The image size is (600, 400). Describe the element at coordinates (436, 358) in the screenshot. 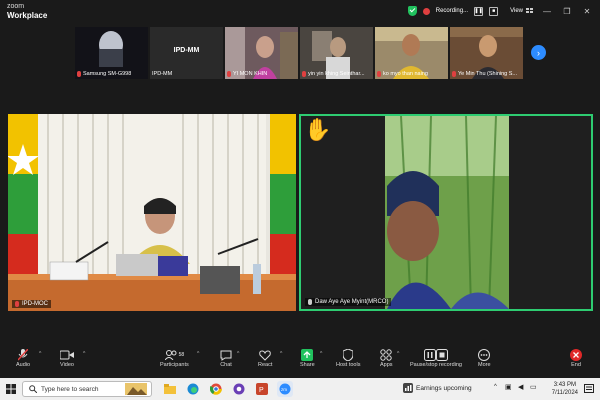

I see `pause-stop-recording-button: Pause/stop recording` at that location.